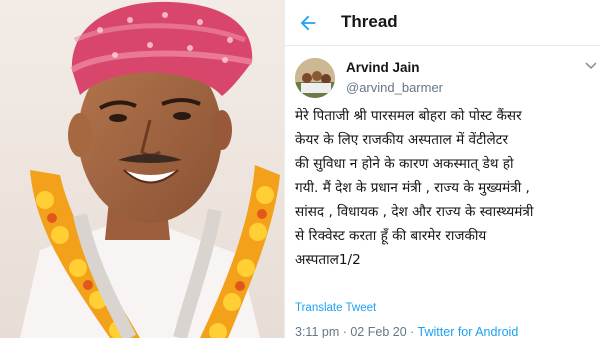 This screenshot has width=600, height=338. Describe the element at coordinates (391, 236) in the screenshot. I see `tweet-line: से रिक्वेस्ट करता हूँ की बारमेर राजकीय` at that location.